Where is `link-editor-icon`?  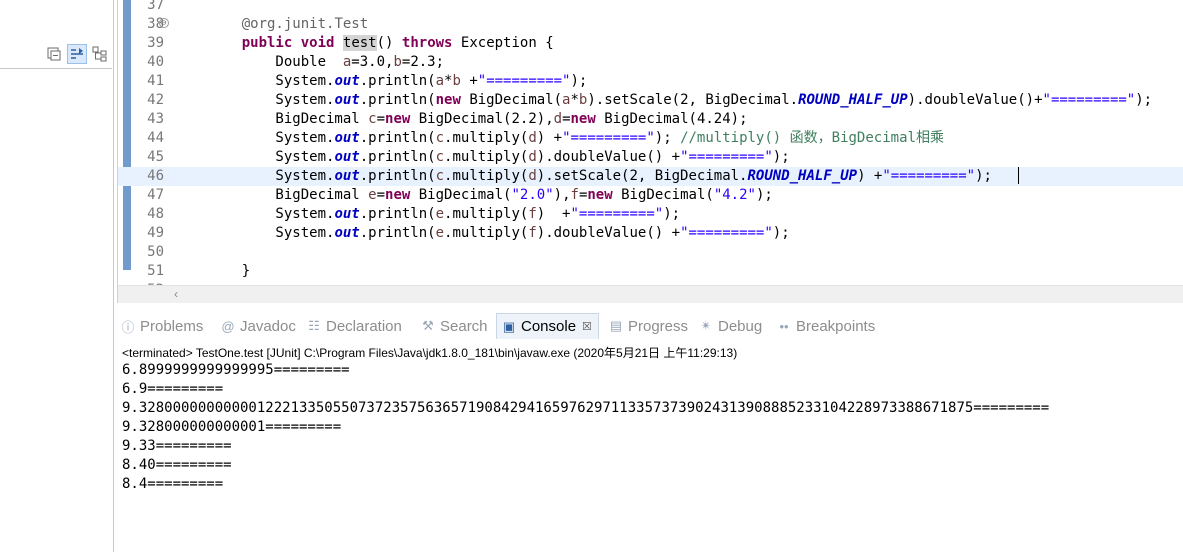 link-editor-icon is located at coordinates (77, 54).